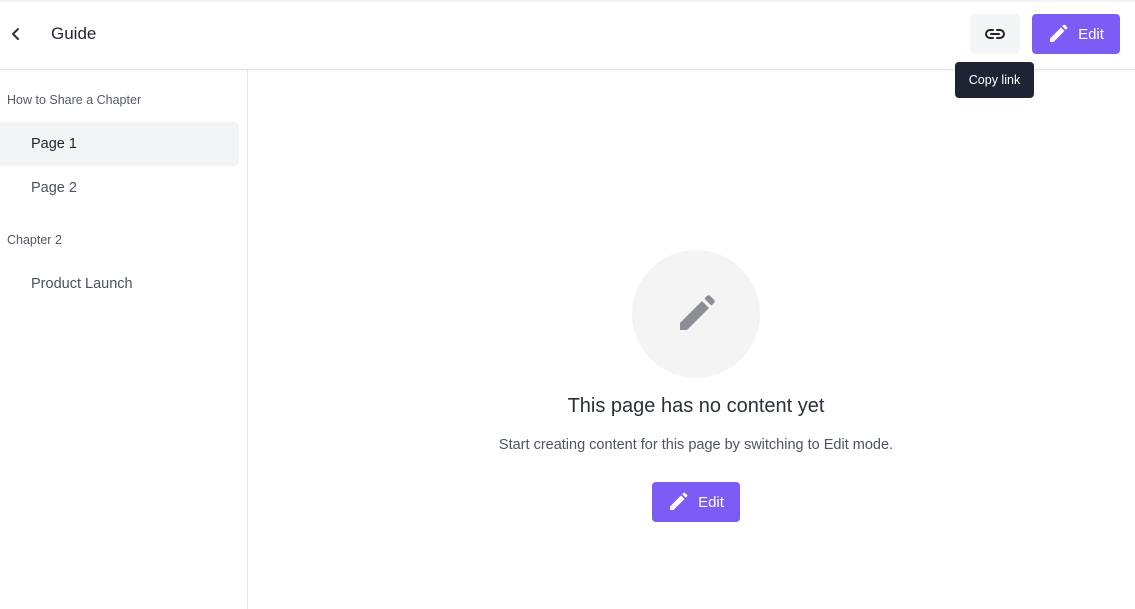 This screenshot has height=609, width=1135. Describe the element at coordinates (74, 100) in the screenshot. I see `chapter-title: How to Share a Chapter` at that location.